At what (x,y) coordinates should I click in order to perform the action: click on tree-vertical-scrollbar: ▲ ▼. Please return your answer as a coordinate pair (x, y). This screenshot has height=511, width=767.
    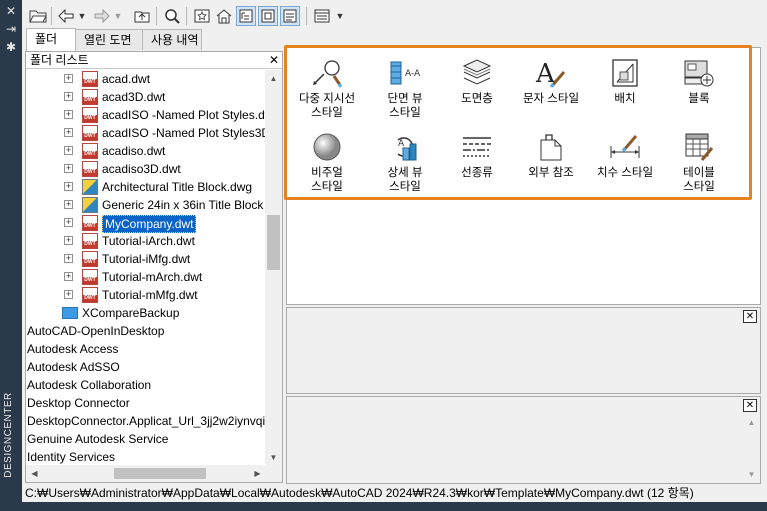
    Looking at the image, I should click on (273, 268).